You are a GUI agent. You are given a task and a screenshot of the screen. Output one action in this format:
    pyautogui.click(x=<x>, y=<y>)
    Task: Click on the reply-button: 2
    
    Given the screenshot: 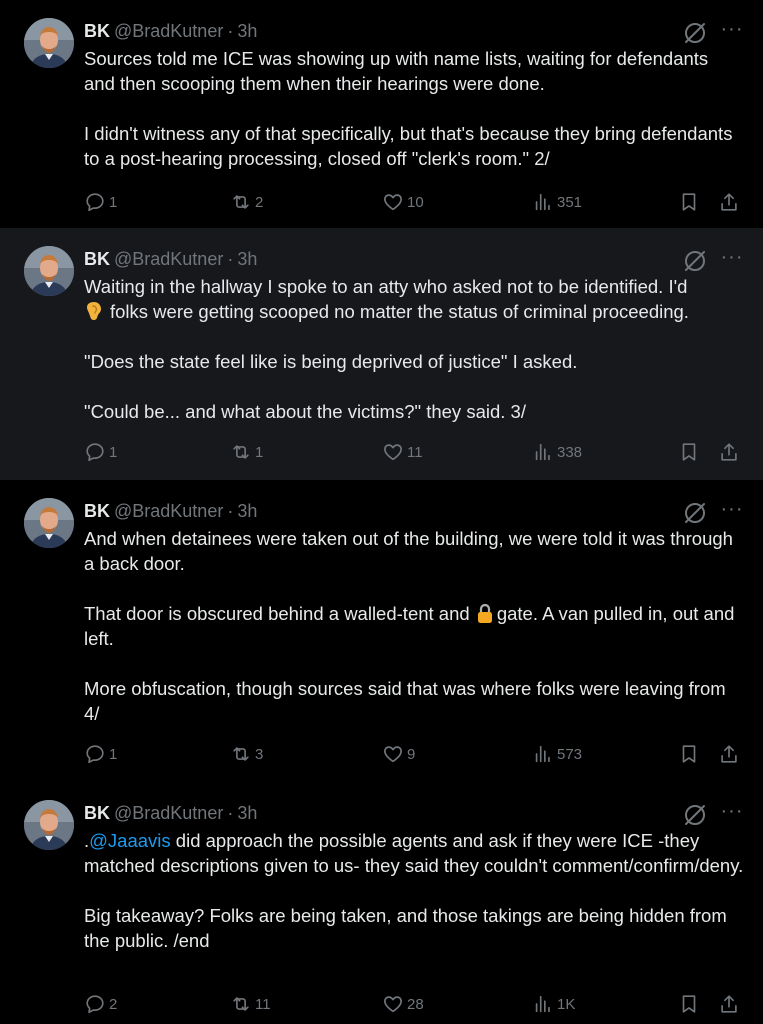 What is the action you would take?
    pyautogui.click(x=100, y=1004)
    